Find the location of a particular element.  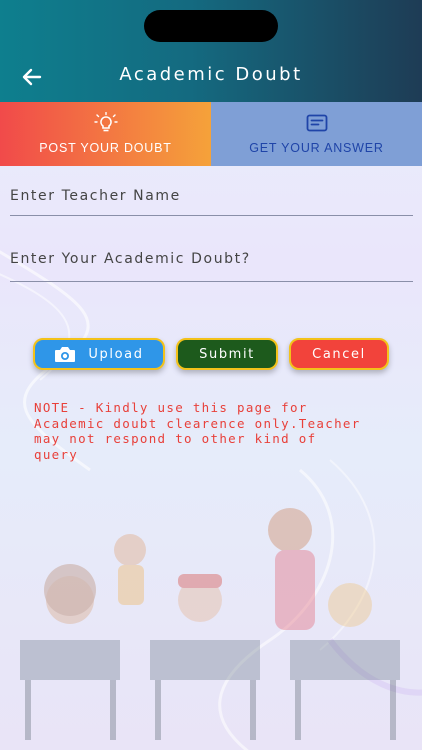

submit-button-label: Submit is located at coordinates (227, 354).